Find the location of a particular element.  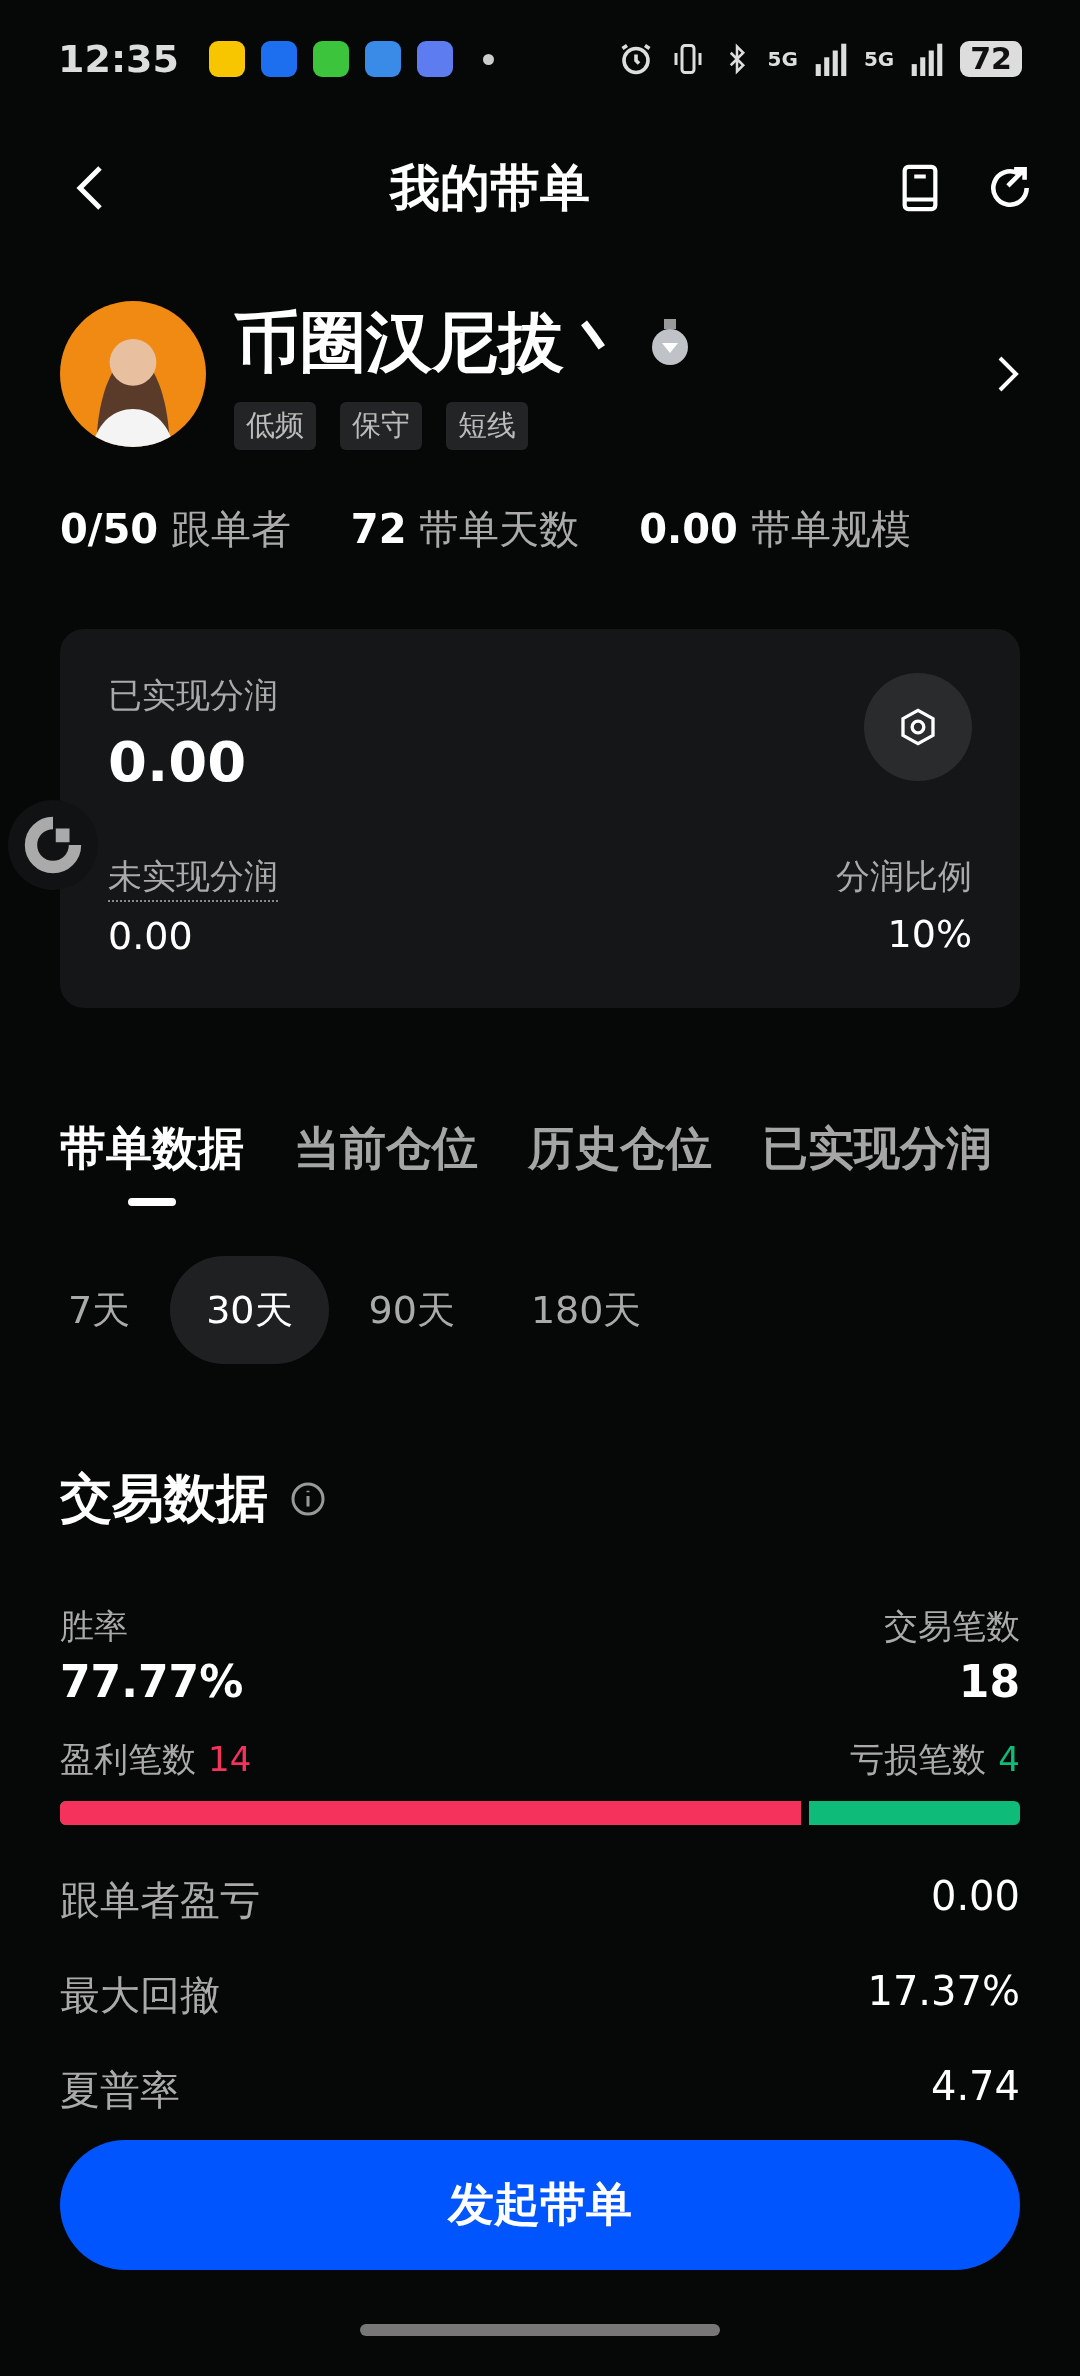

win-rate-label: 胜率 is located at coordinates (94, 1626).